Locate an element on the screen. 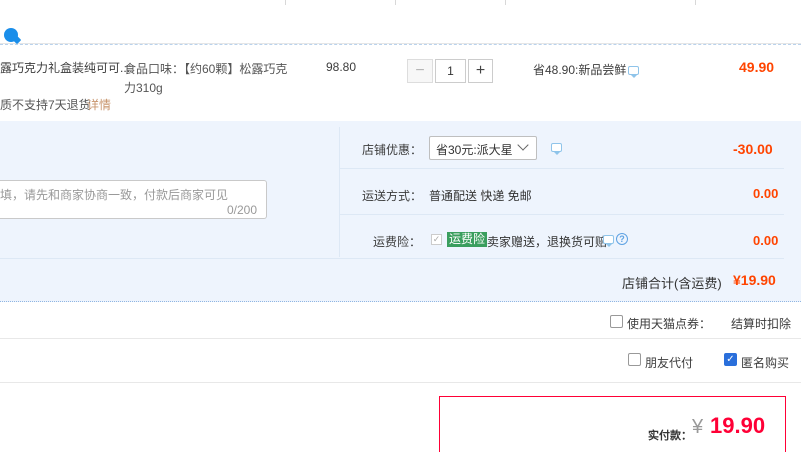 This screenshot has width=801, height=452. item-promo-text: 省48.90:新品尝鲜 is located at coordinates (580, 70).